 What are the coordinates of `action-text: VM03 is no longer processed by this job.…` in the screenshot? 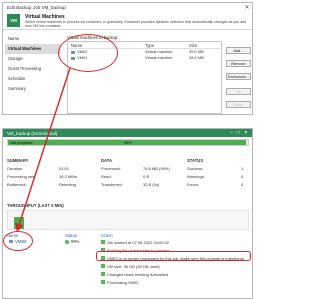 It's located at (175, 258).